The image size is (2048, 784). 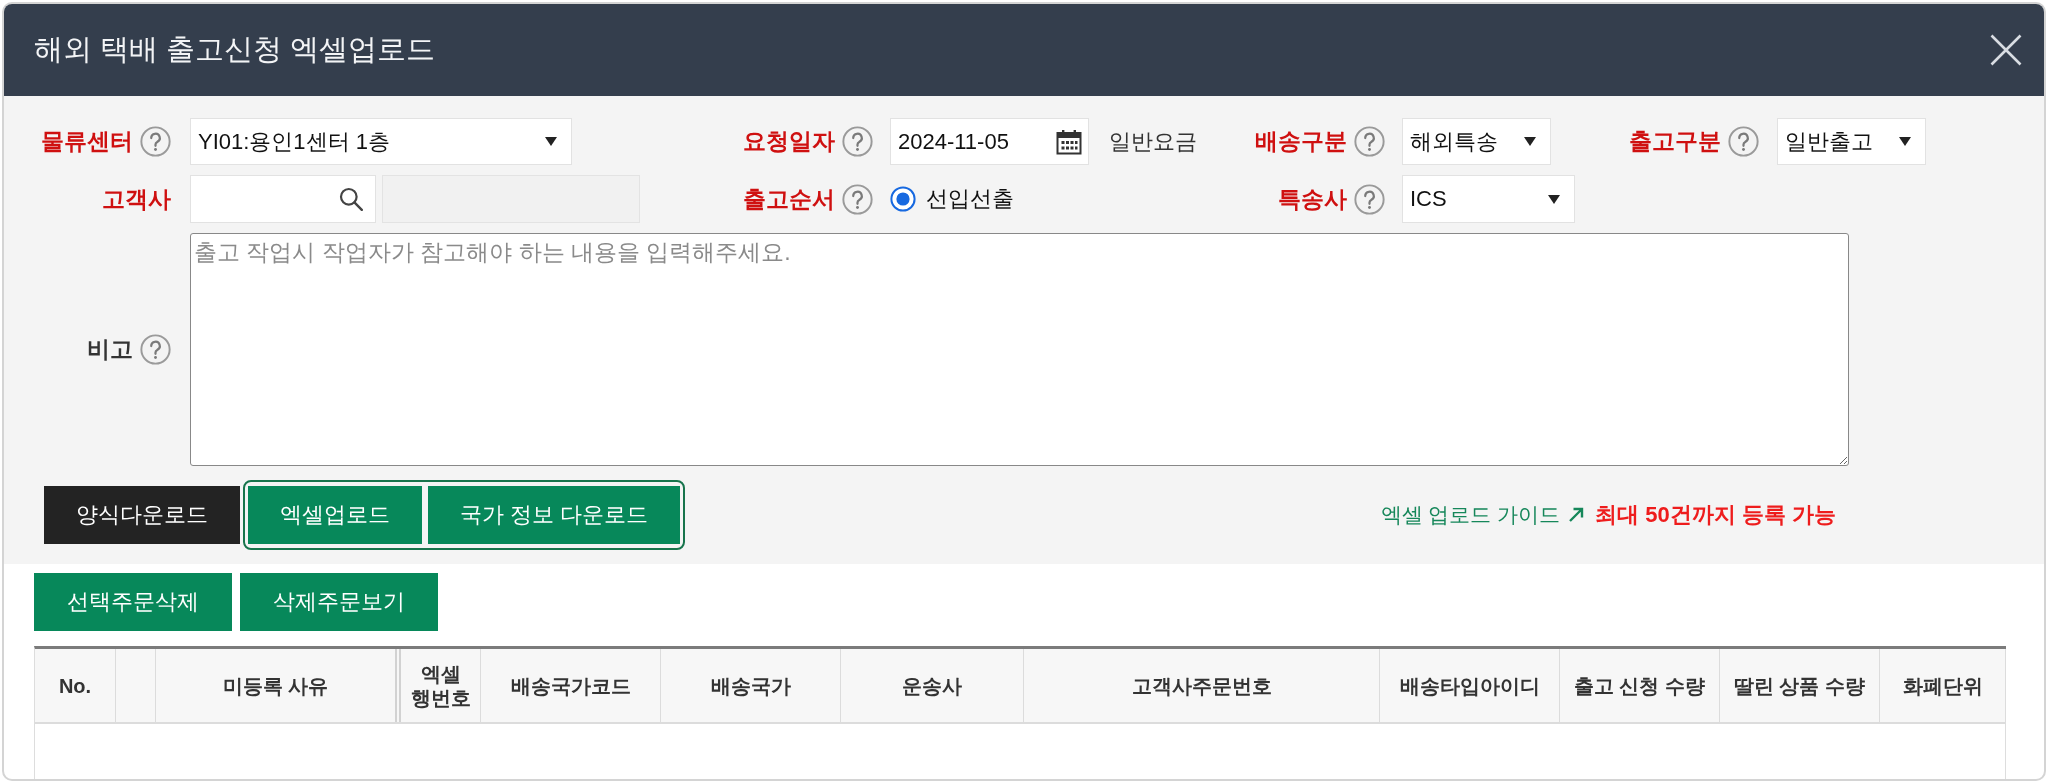 I want to click on field-label: 요청일자, so click(x=789, y=141).